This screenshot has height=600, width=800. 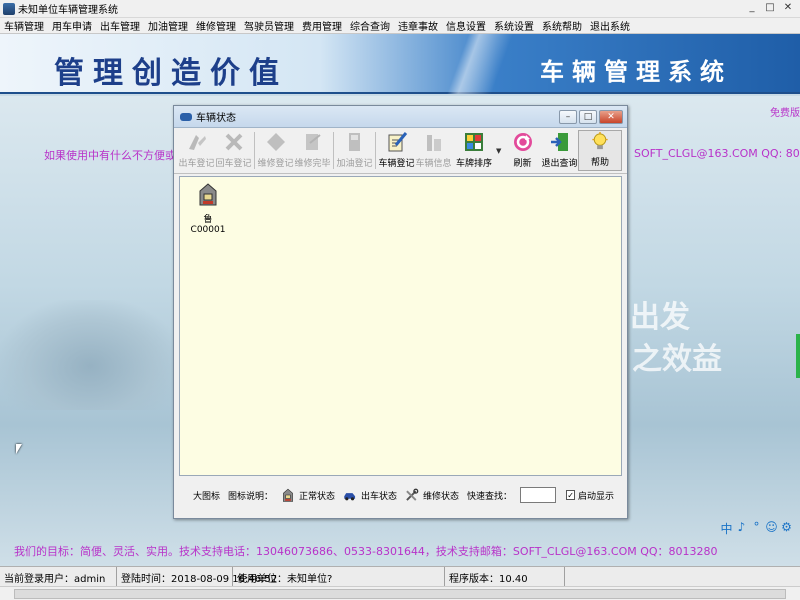 I want to click on scrollbar-thumb, so click(x=400, y=594).